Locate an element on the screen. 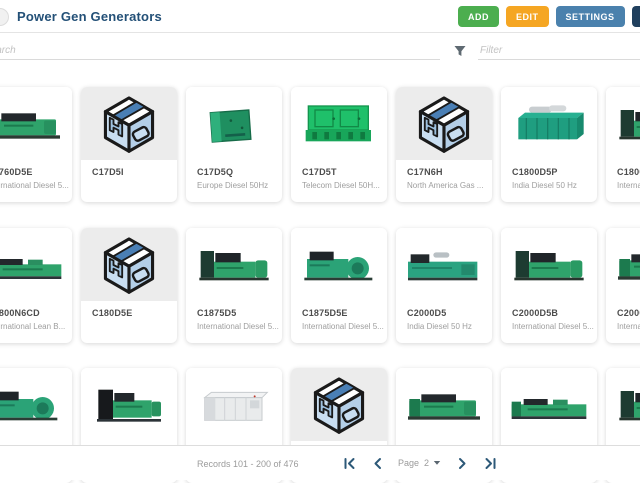  product-code: C1800N6CD is located at coordinates (20, 313).